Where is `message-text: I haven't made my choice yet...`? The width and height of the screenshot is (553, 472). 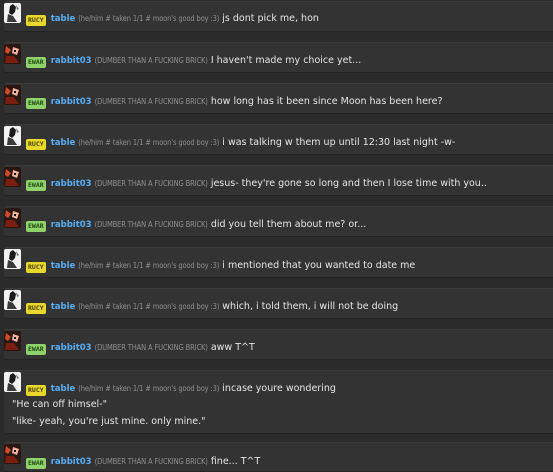 message-text: I haven't made my choice yet... is located at coordinates (286, 60).